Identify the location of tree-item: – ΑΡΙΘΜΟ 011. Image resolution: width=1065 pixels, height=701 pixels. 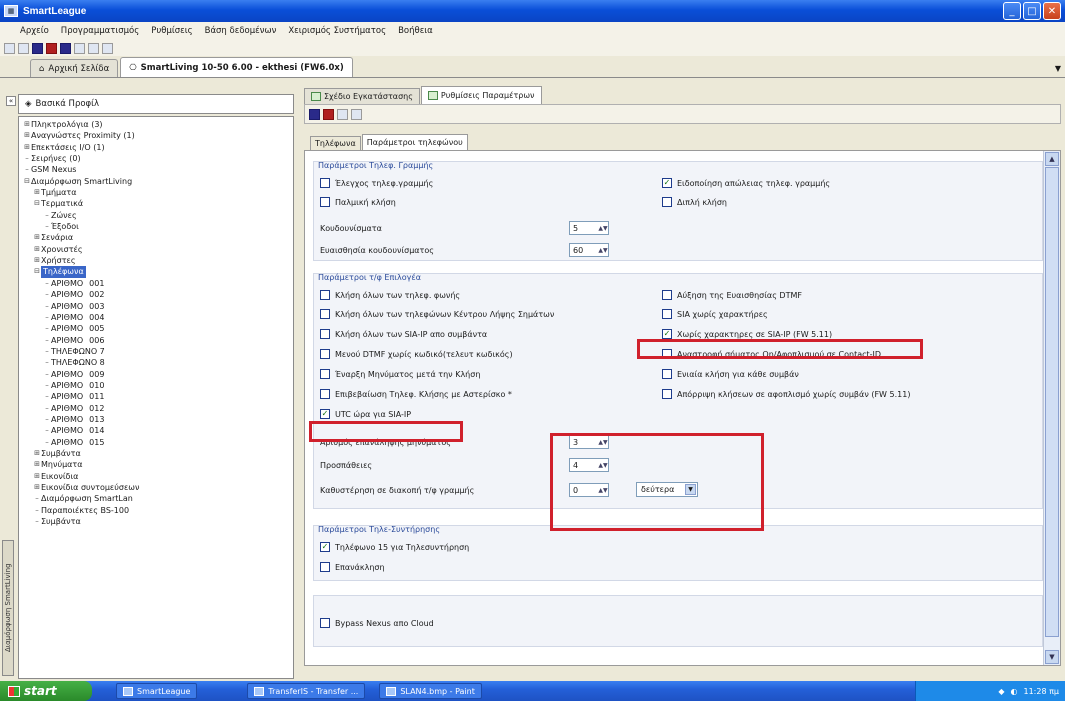
(156, 396).